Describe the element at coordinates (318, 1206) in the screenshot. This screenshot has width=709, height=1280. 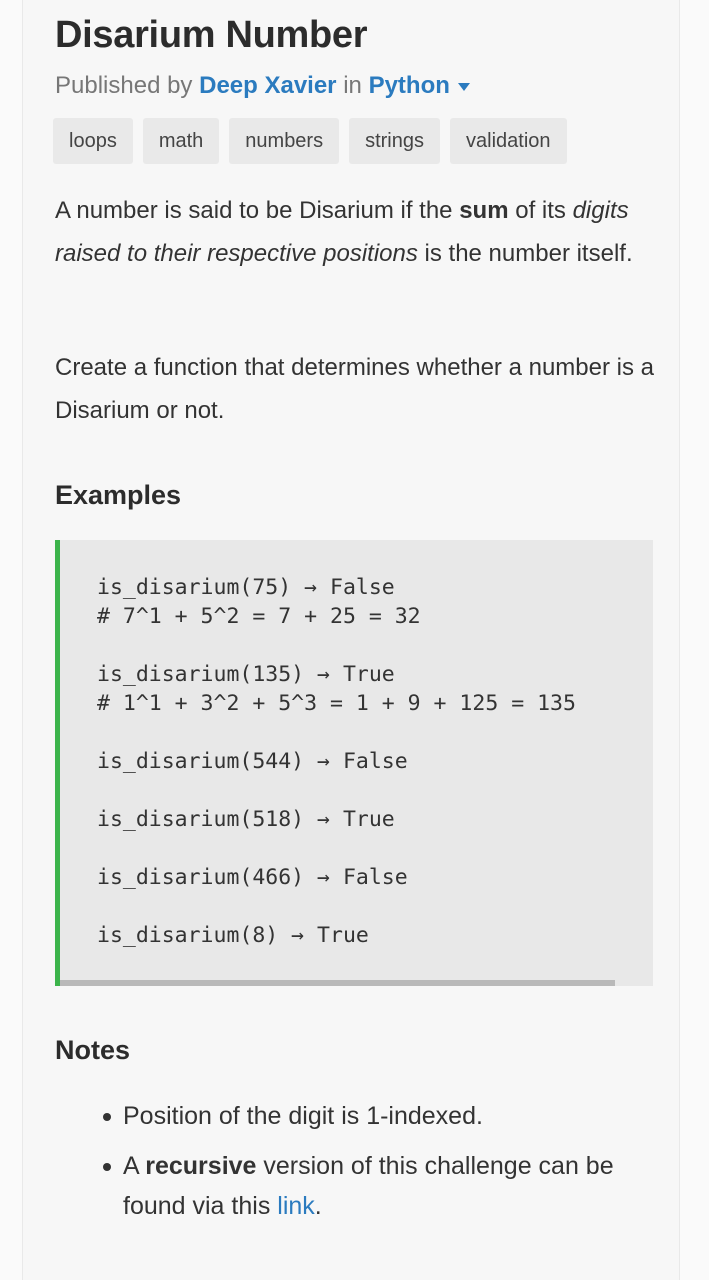
I see `note-text: .` at that location.